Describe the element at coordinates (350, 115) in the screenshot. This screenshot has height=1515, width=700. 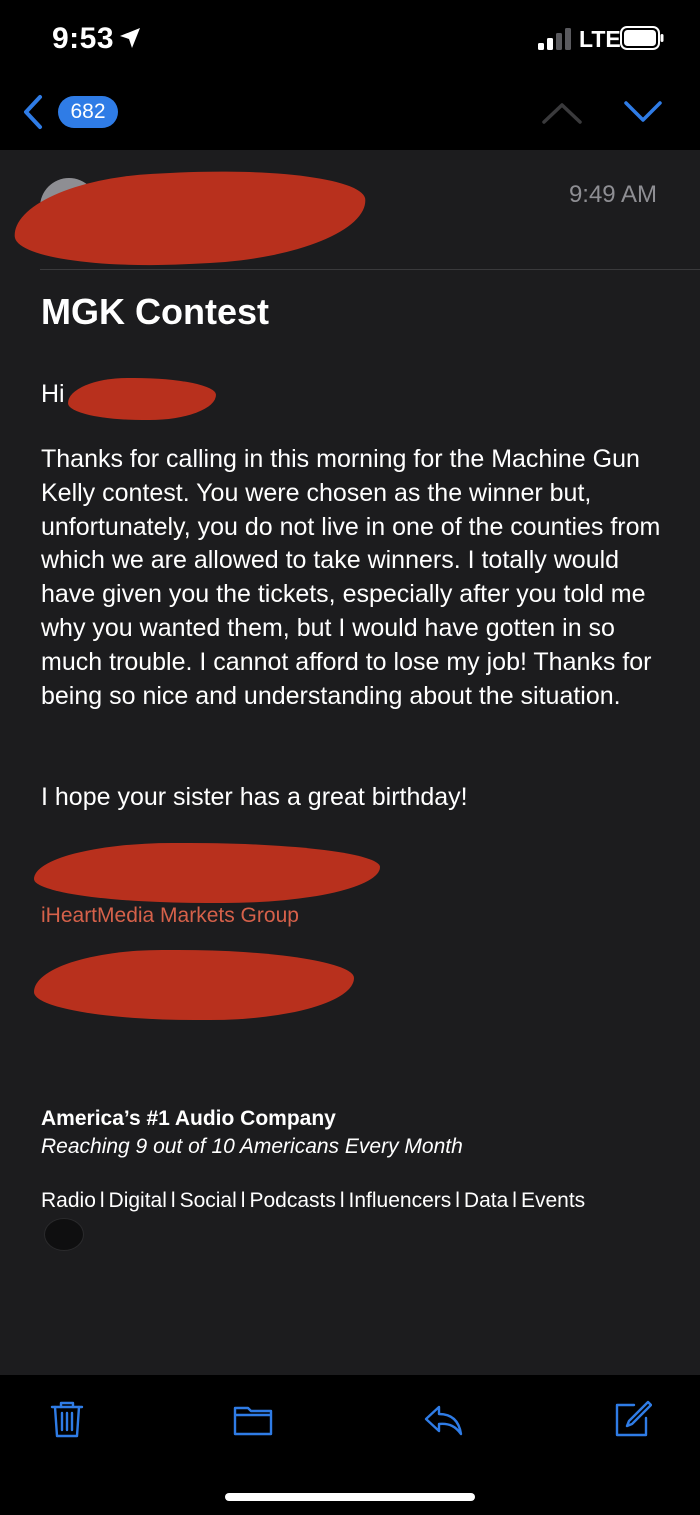
I see `mail-nav-bar: 682` at that location.